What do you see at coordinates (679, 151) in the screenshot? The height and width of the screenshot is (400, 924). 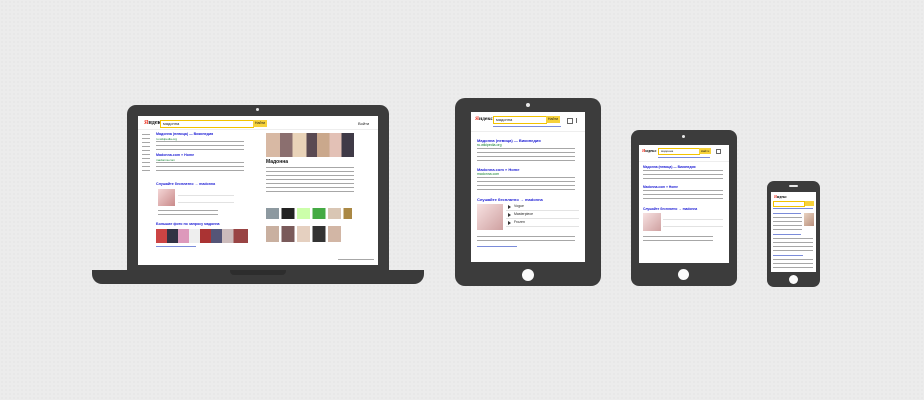 I see `mini-search-input: мадонна` at bounding box center [679, 151].